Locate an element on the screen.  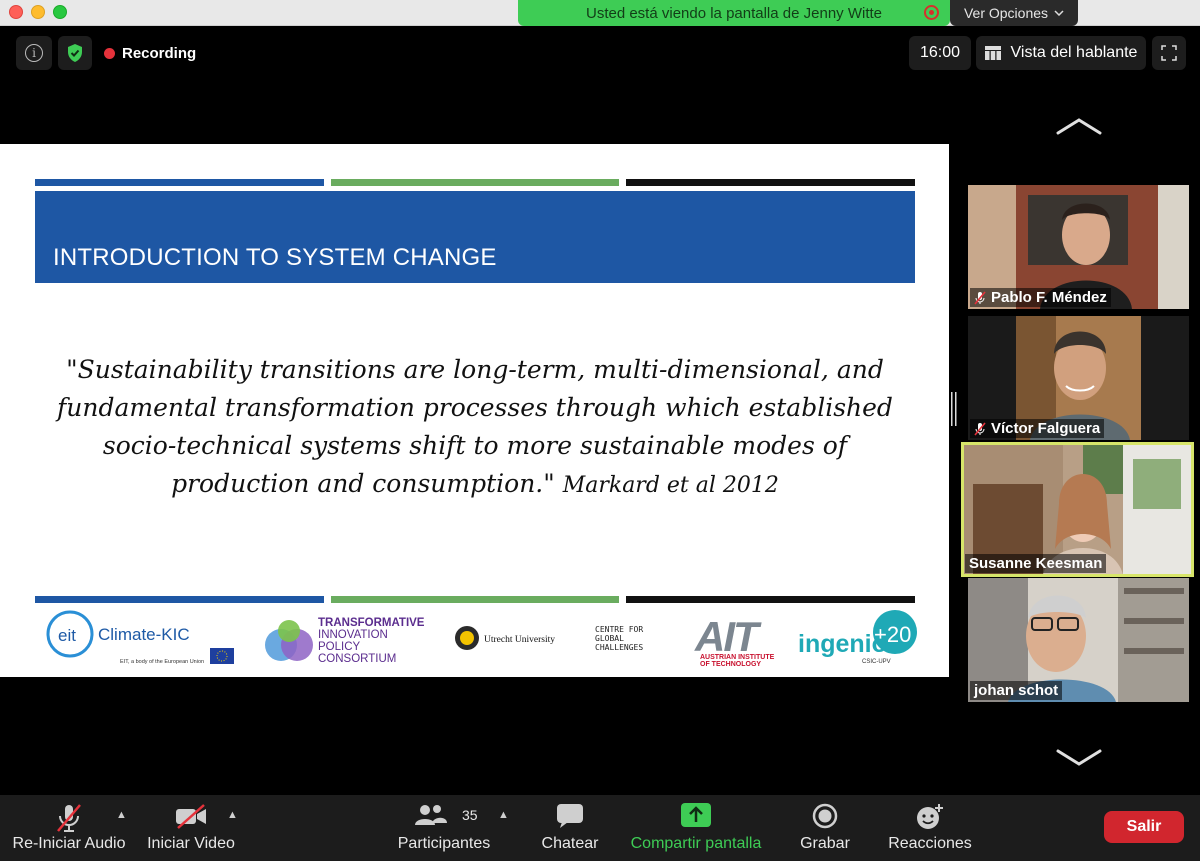
cgc-line-2: GLOBAL is located at coordinates (609, 638).